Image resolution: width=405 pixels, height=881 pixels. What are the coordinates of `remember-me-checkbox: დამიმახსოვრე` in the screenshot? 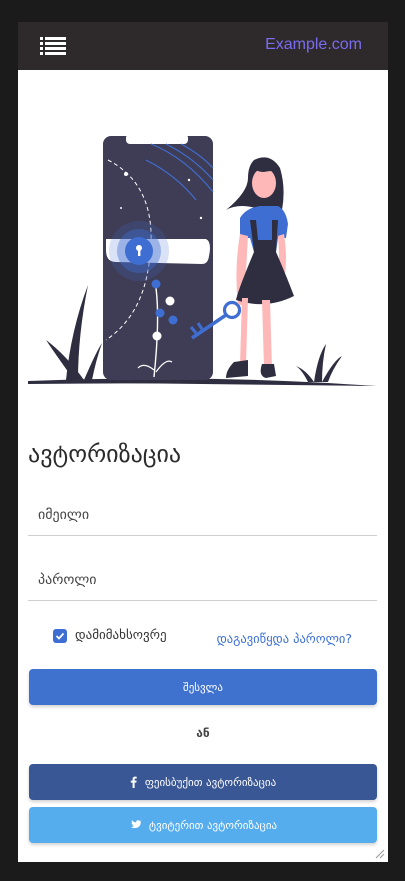 It's located at (110, 635).